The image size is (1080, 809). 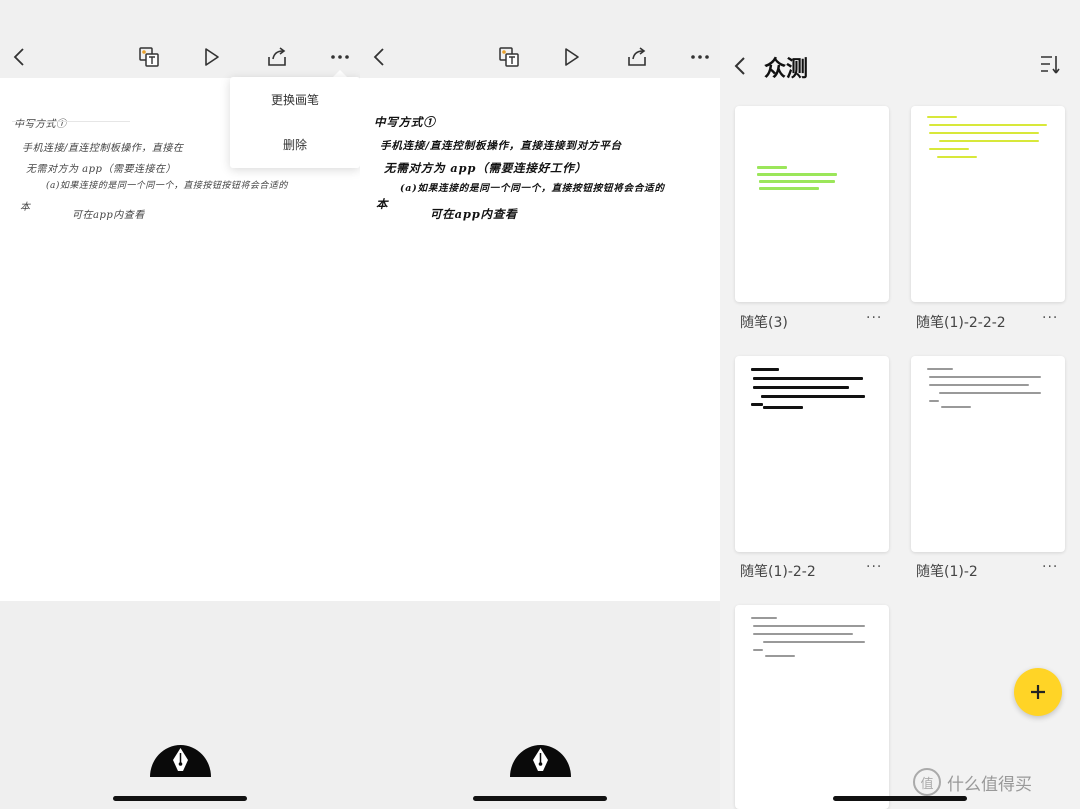 I want to click on sort-button, so click(x=1051, y=67).